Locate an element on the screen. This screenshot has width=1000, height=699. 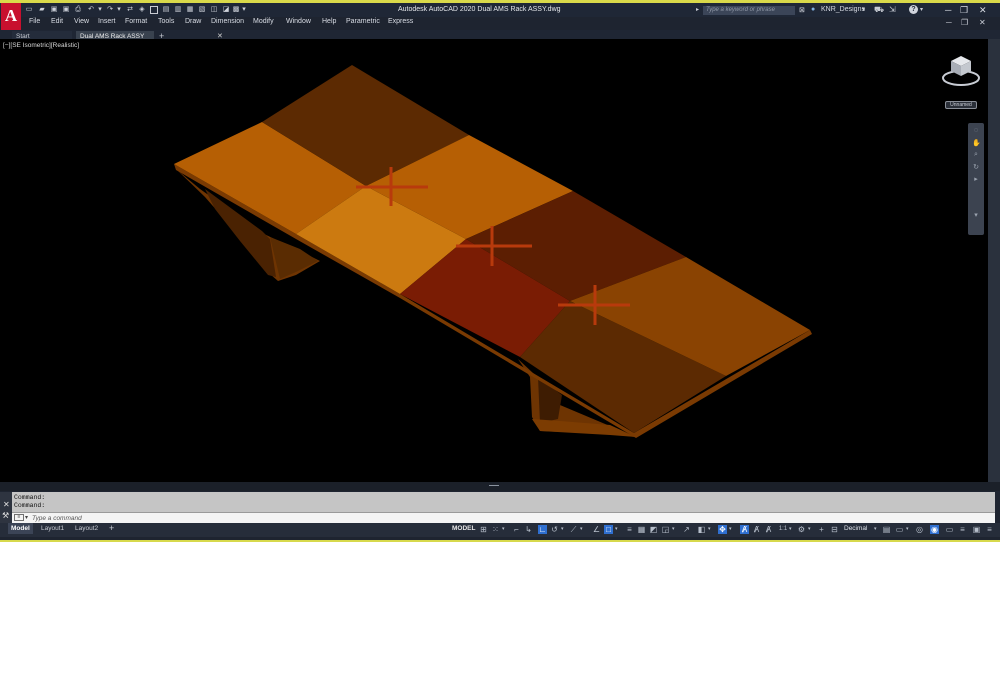
quick-properties-icon: ▤ is located at coordinates (886, 529).